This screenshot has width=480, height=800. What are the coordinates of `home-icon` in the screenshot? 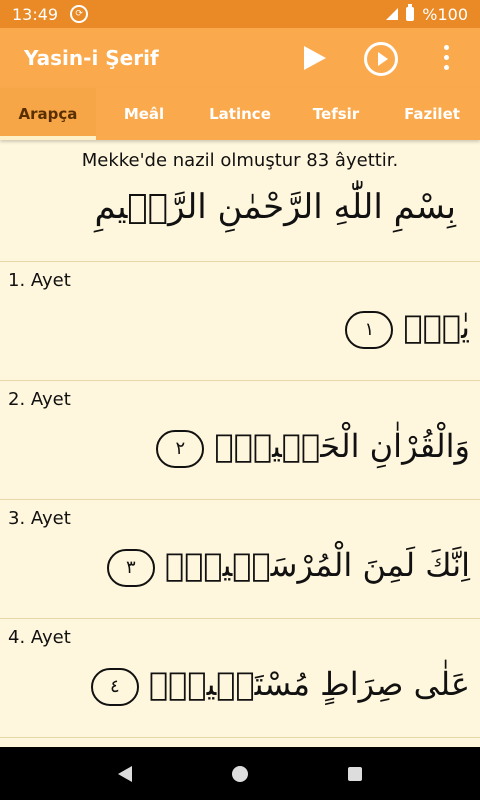 It's located at (240, 773).